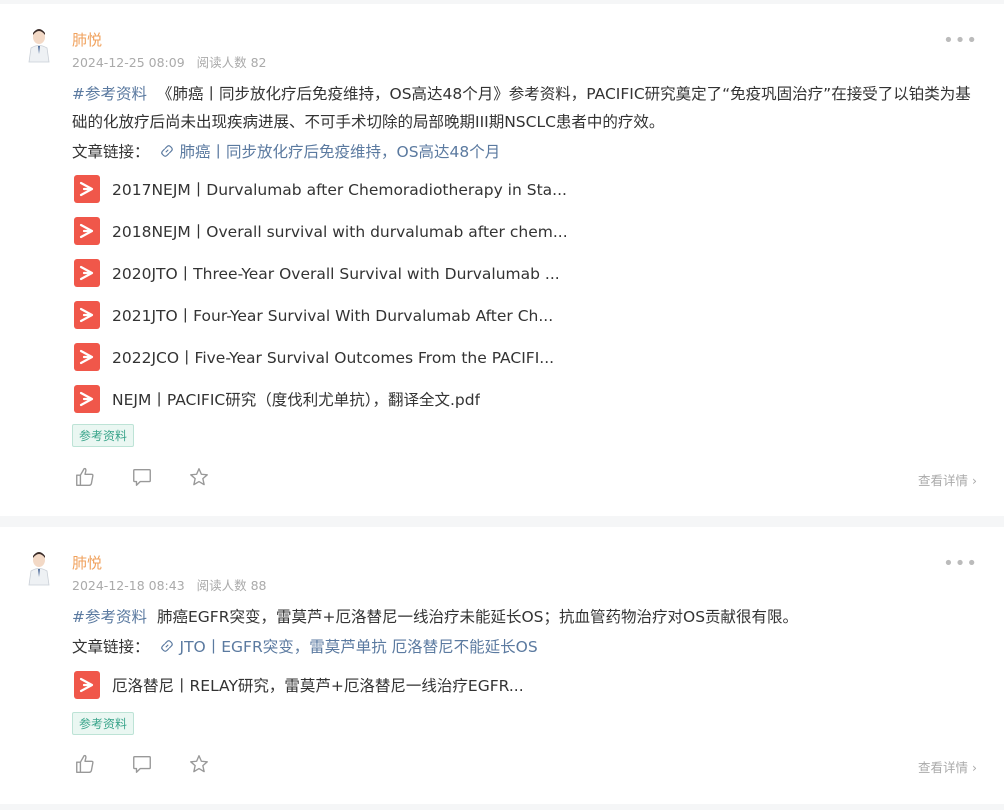 The width and height of the screenshot is (1004, 810). I want to click on article-link: 肺癌丨同步放化疗后免疫维持，OS高达48个月, so click(330, 152).